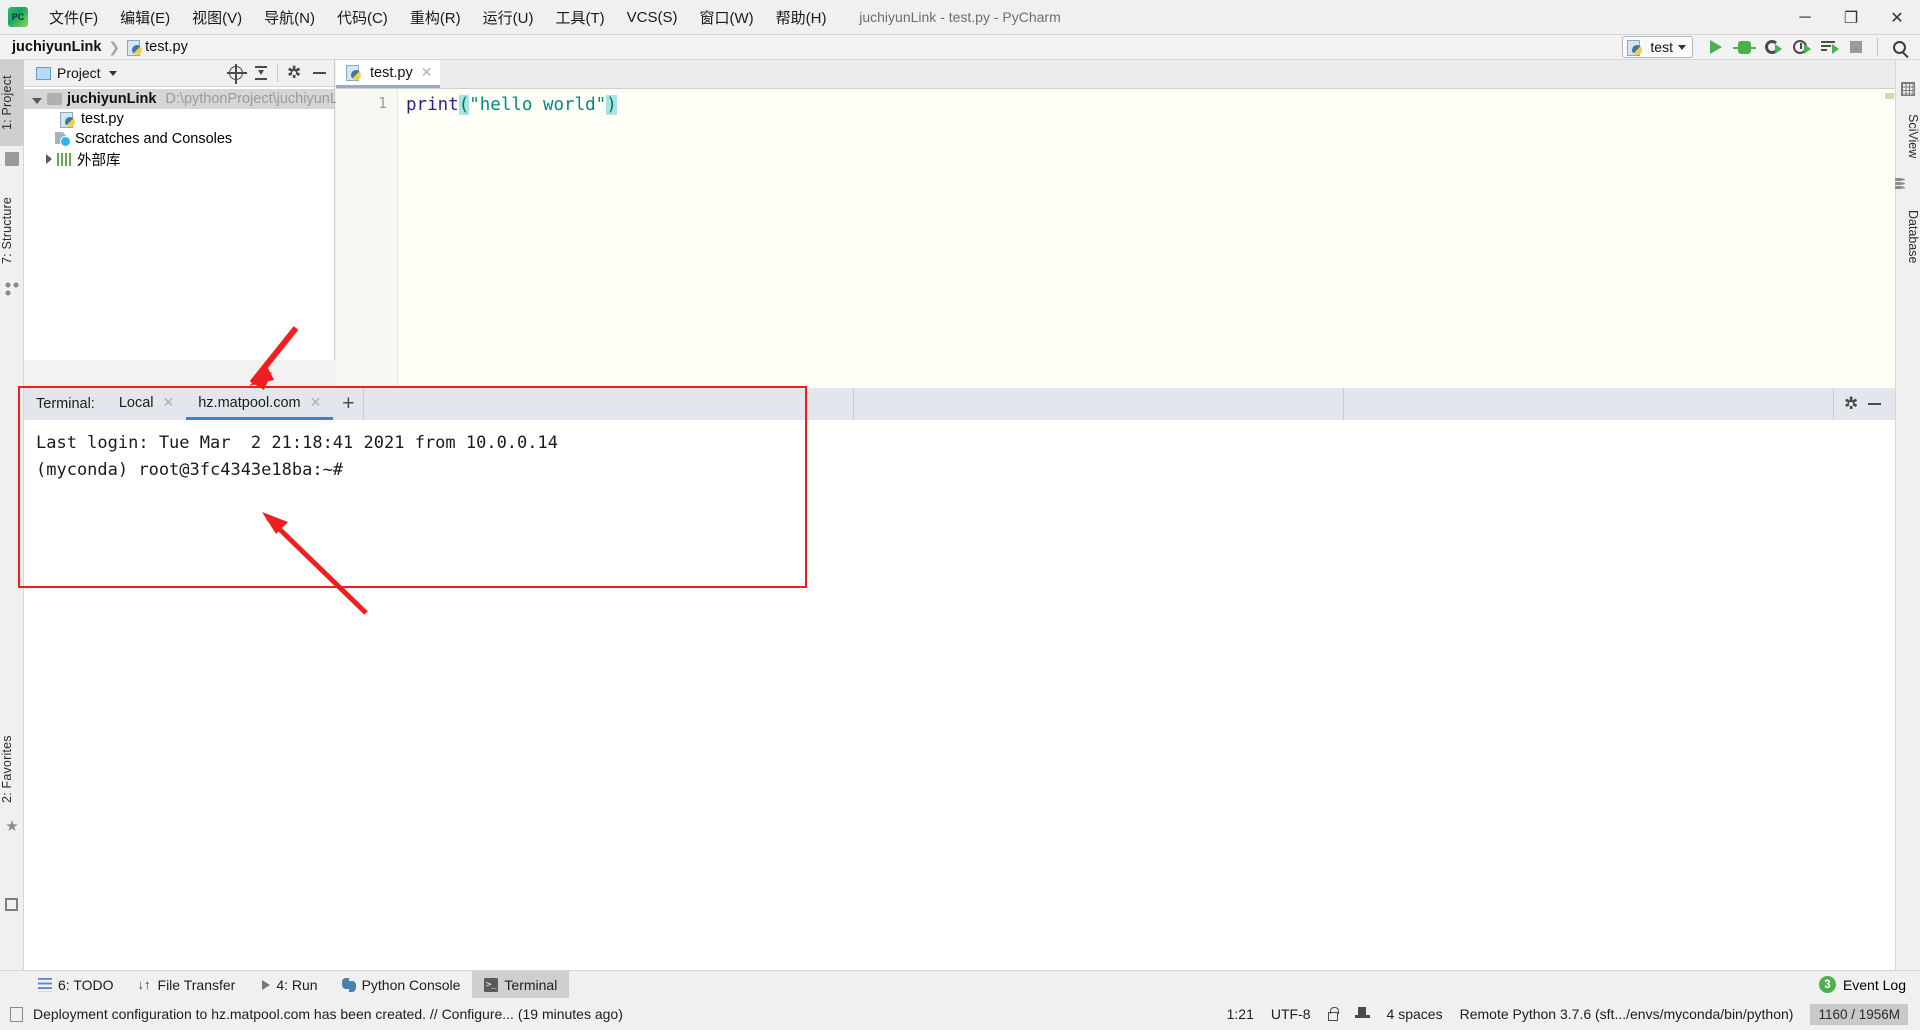 This screenshot has height=1030, width=1920. What do you see at coordinates (1907, 136) in the screenshot?
I see `sidebar-item-sciview: SciView` at bounding box center [1907, 136].